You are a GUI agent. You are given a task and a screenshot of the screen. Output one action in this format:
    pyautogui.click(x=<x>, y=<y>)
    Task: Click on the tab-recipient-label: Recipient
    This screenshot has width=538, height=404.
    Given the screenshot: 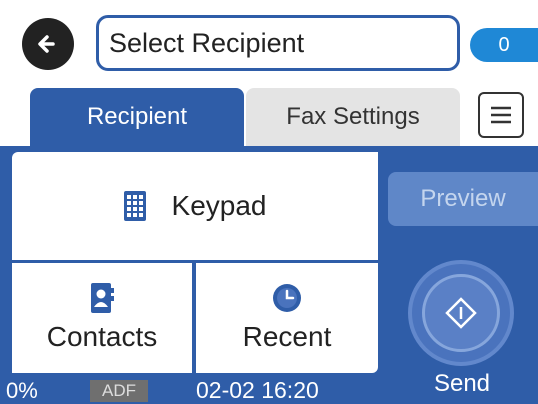 What is the action you would take?
    pyautogui.click(x=137, y=116)
    